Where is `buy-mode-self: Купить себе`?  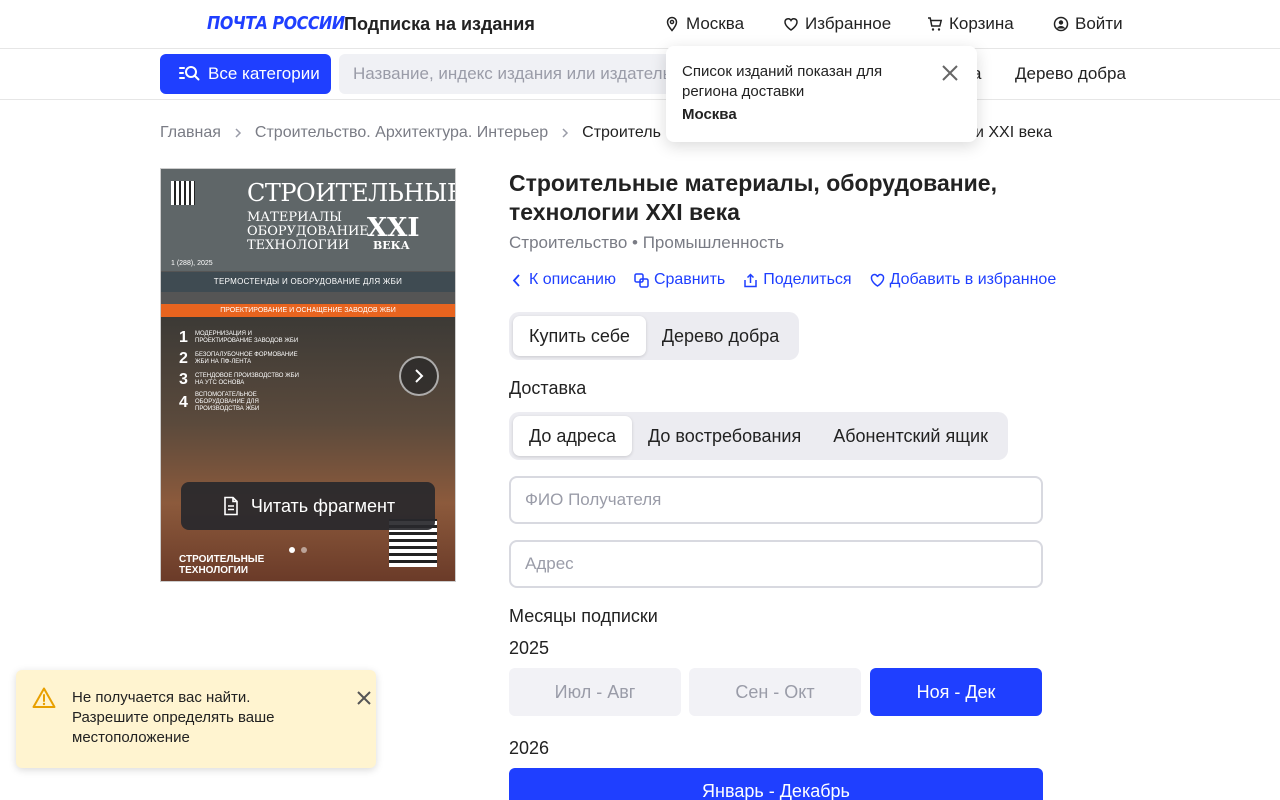
buy-mode-self: Купить себе is located at coordinates (579, 336).